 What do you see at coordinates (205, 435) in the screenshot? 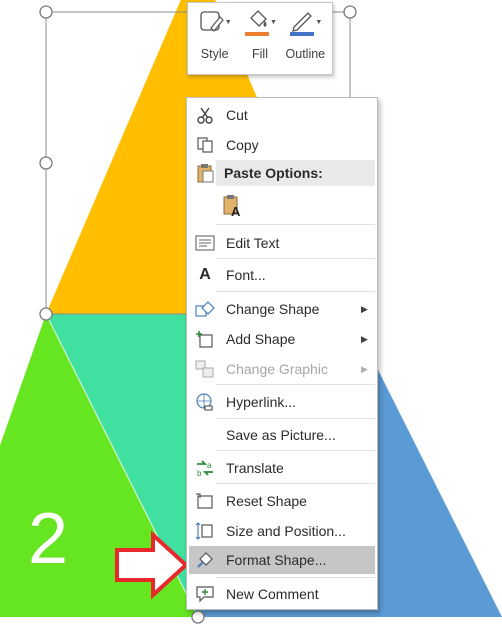
I see `blank-icon` at bounding box center [205, 435].